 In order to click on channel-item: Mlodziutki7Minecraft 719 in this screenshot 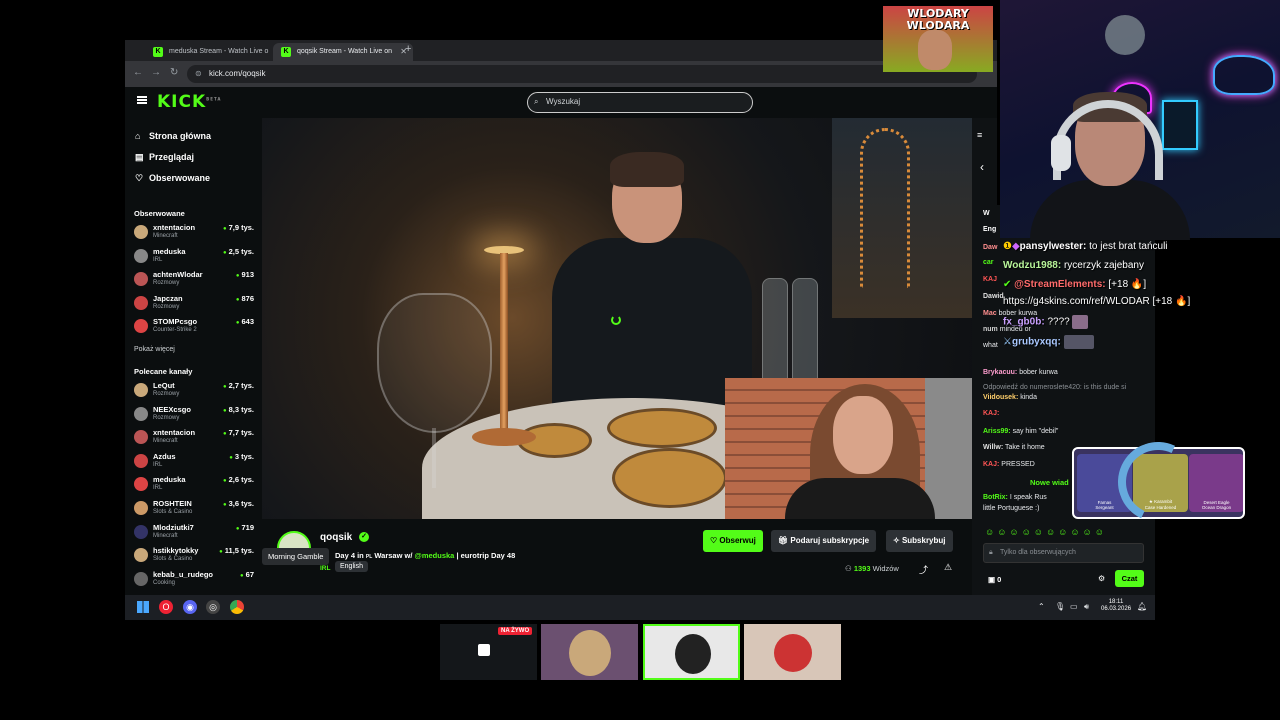, I will do `click(195, 534)`.